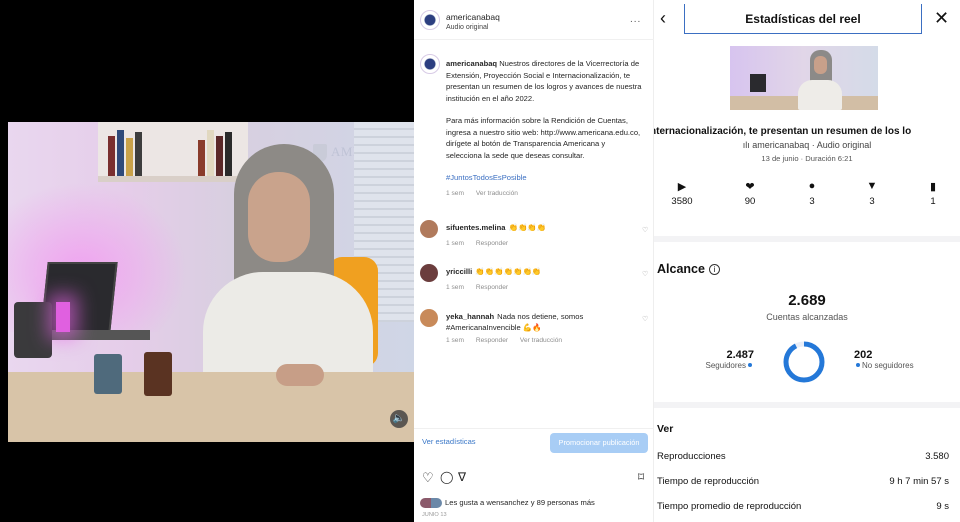  I want to click on post-date: JUNIO 13, so click(434, 515).